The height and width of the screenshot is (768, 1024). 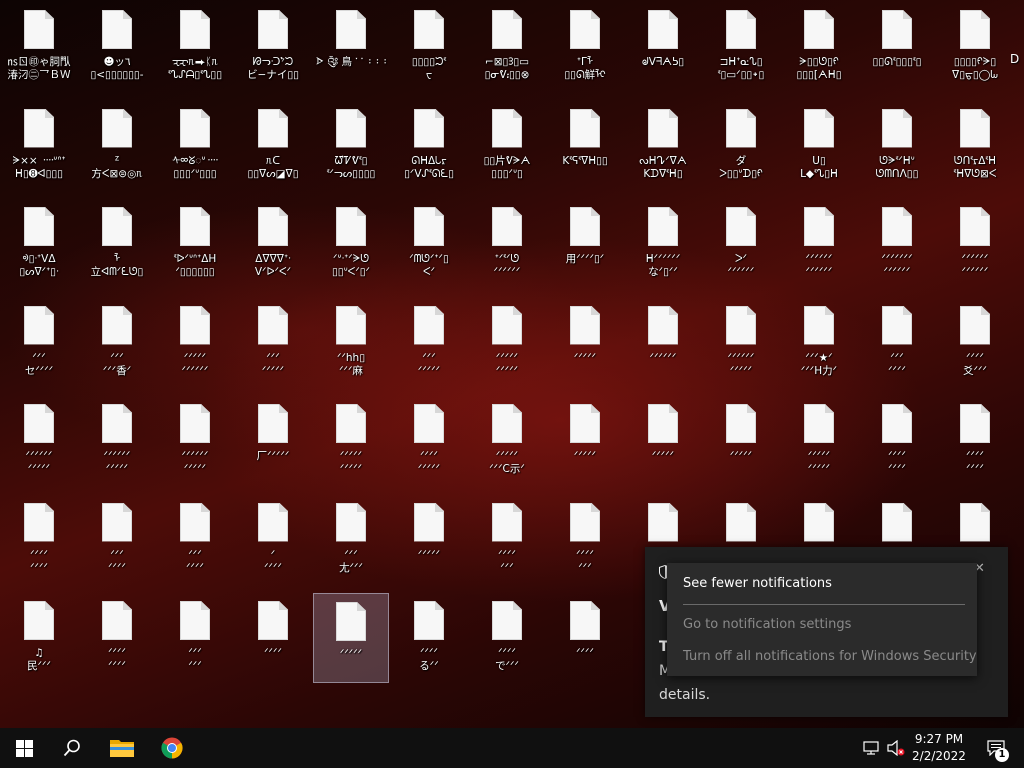 What do you see at coordinates (24, 748) in the screenshot?
I see `start-button` at bounding box center [24, 748].